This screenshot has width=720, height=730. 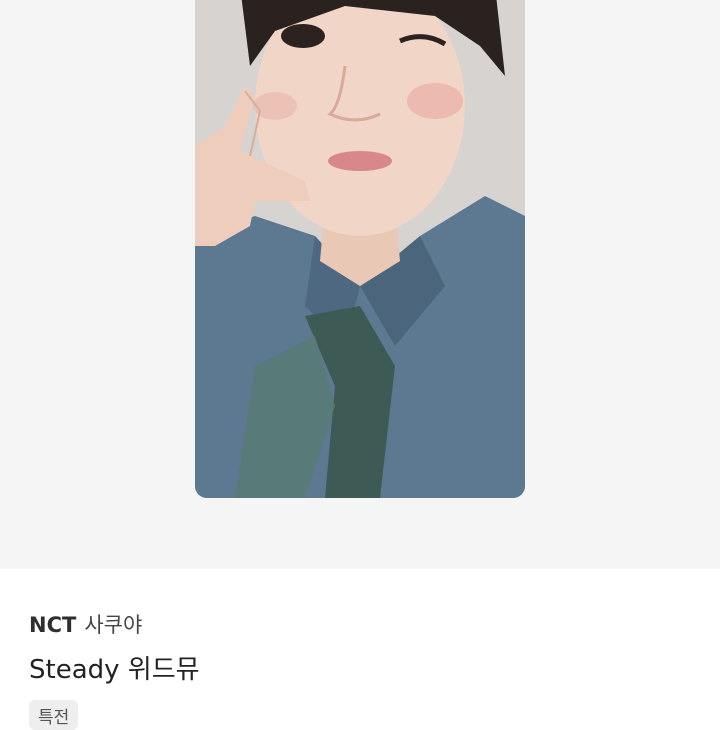 What do you see at coordinates (303, 36) in the screenshot?
I see `eye-left` at bounding box center [303, 36].